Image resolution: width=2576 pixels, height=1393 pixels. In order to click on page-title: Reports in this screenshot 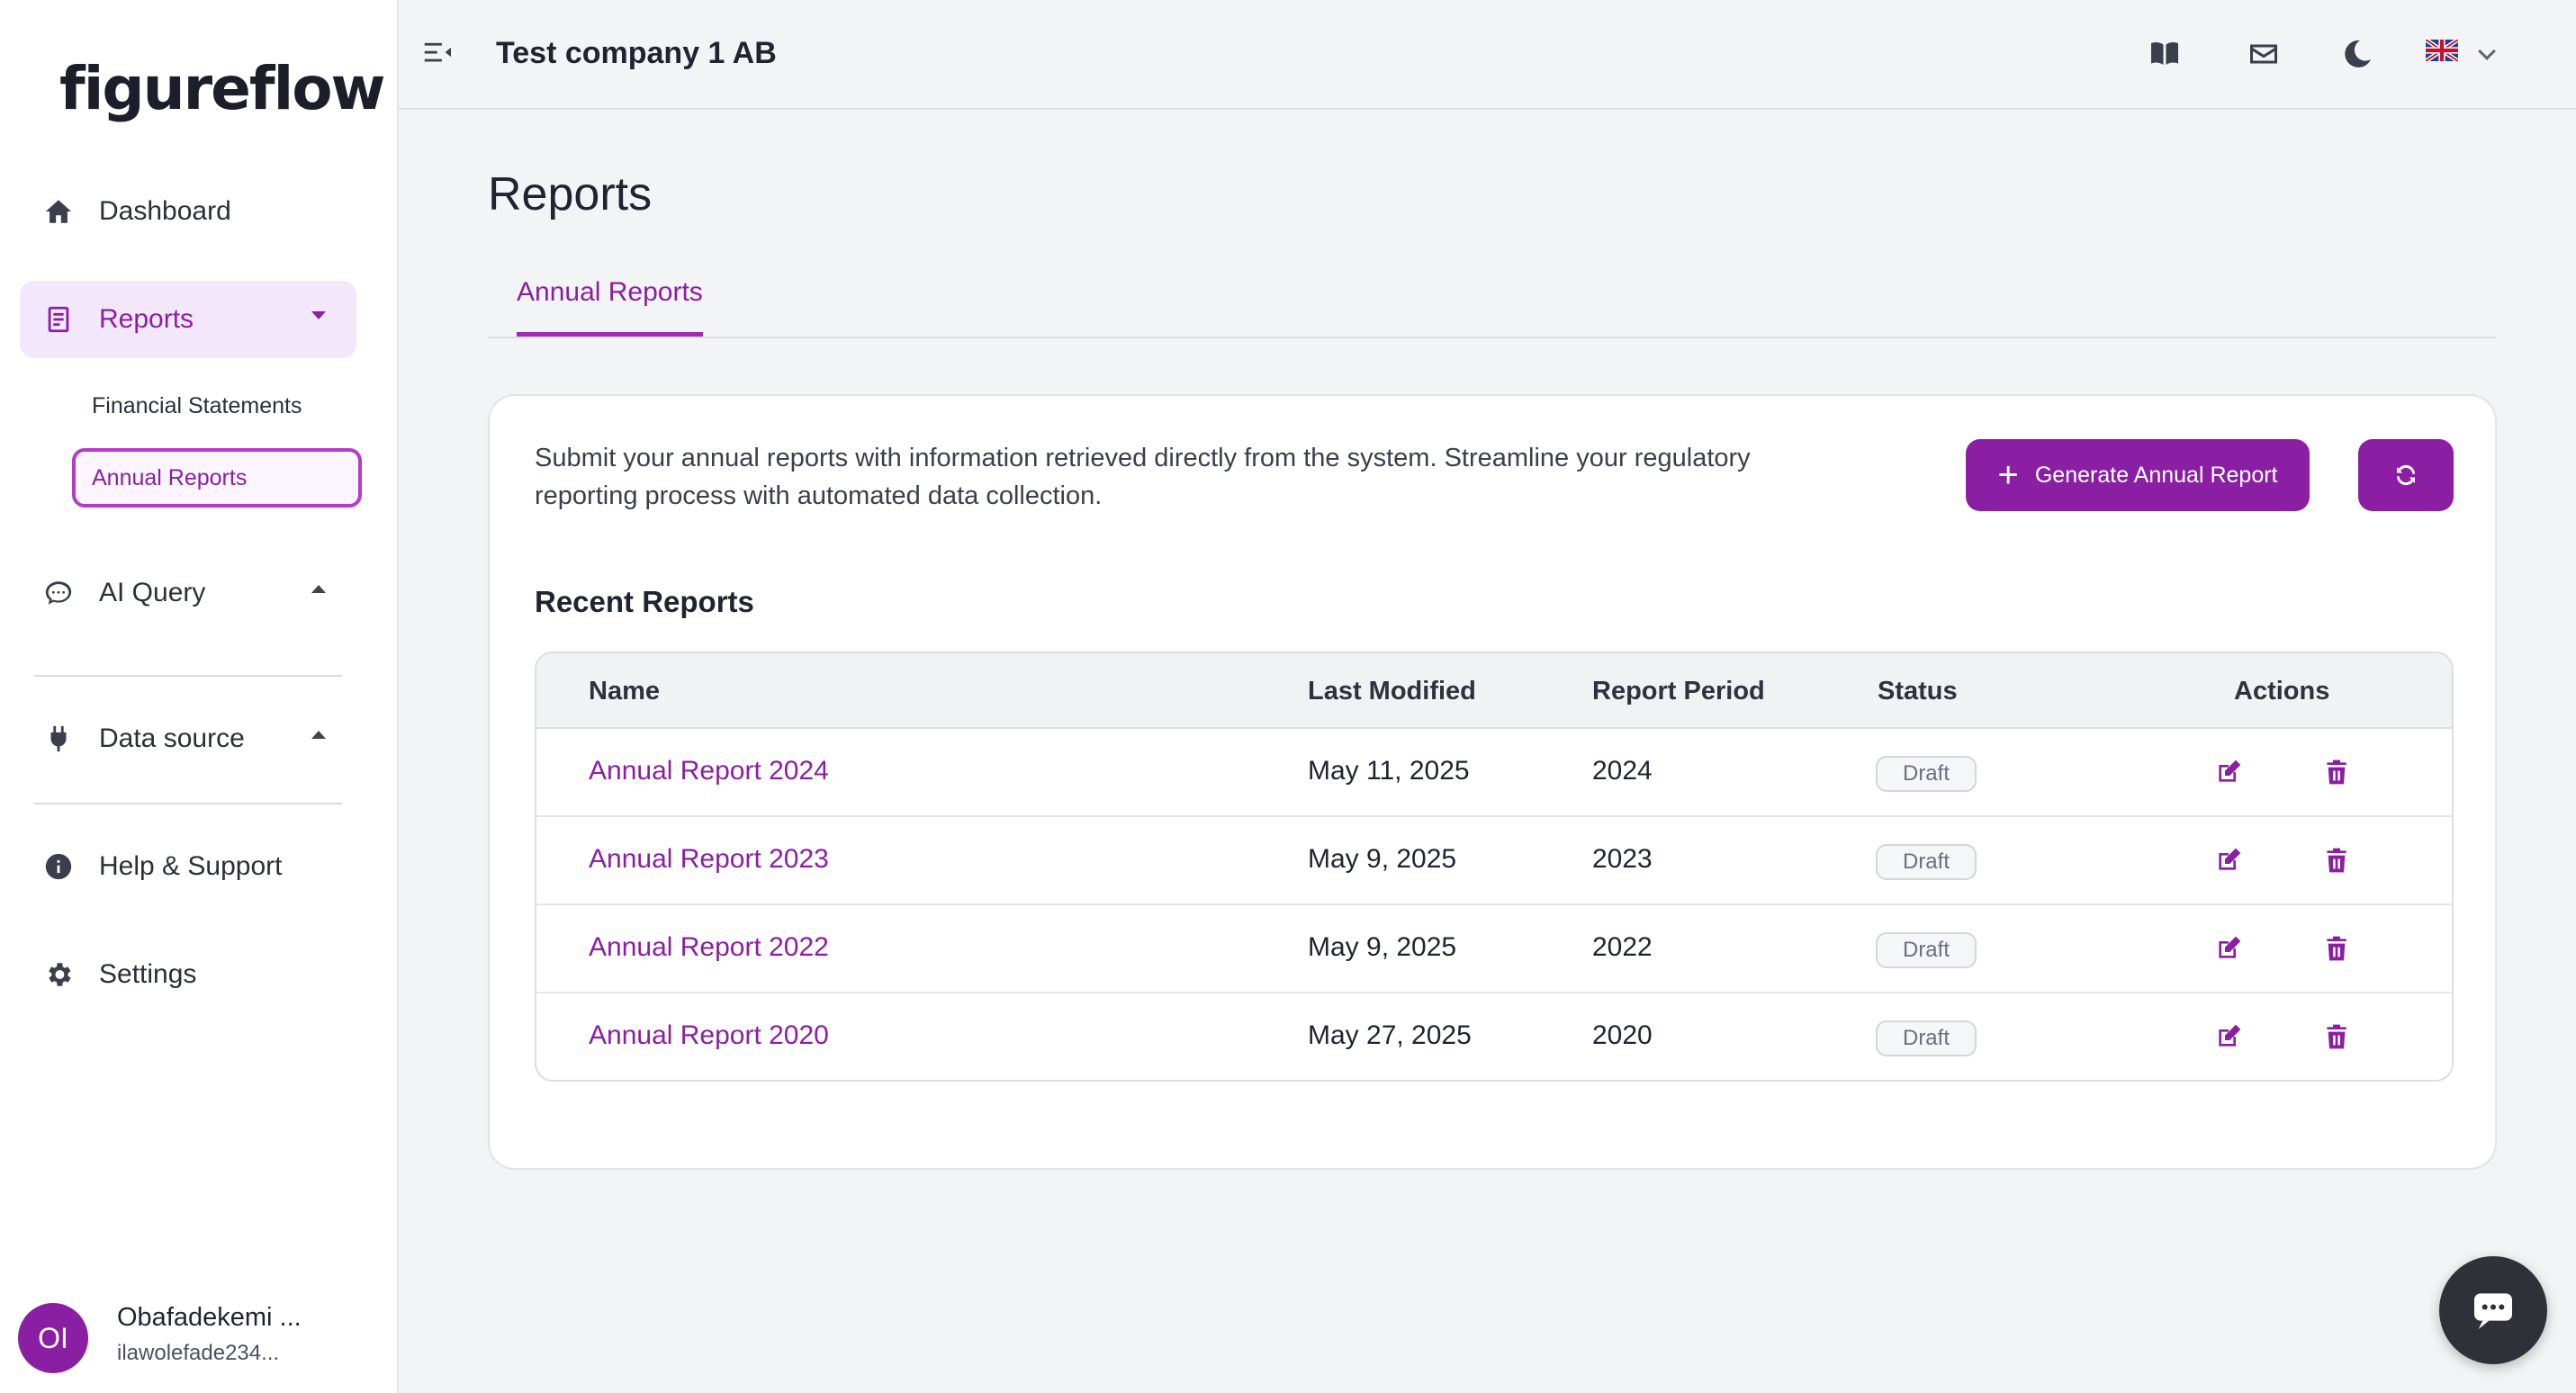, I will do `click(570, 194)`.